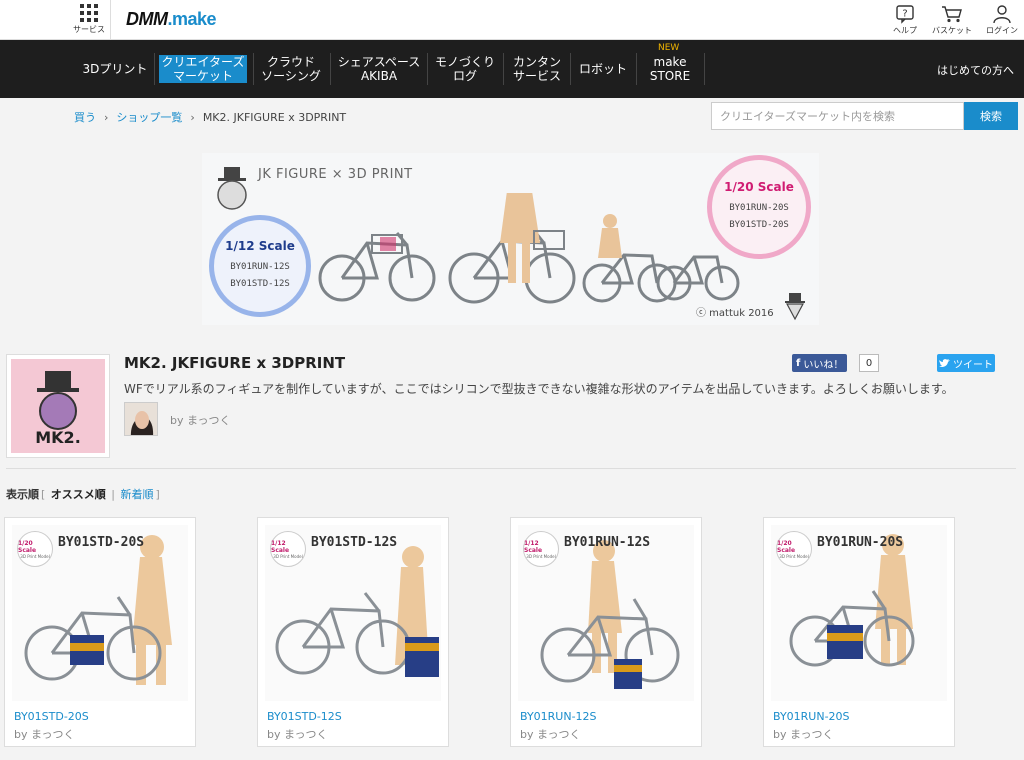  I want to click on help-button: ? ヘルプ, so click(905, 20).